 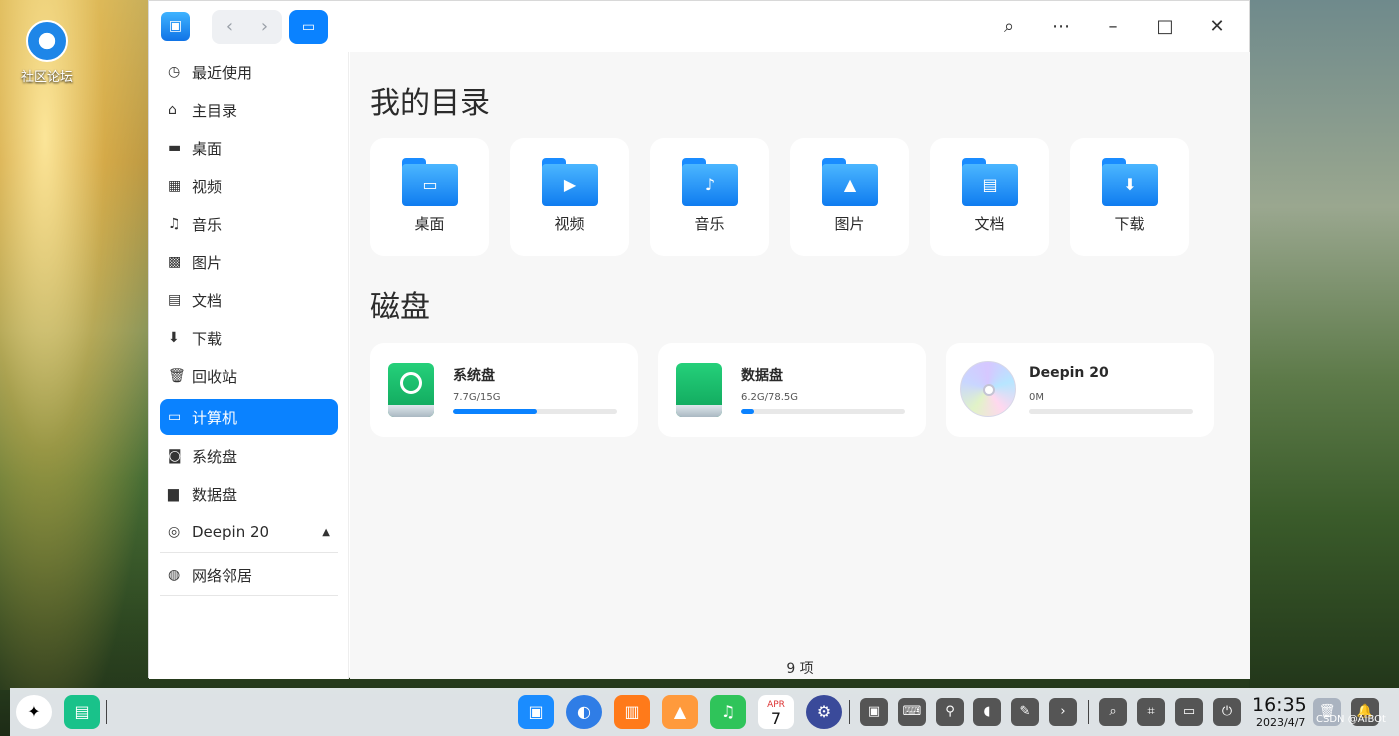 I want to click on sidebar-item-pictures: ▩ 图片, so click(x=249, y=262).